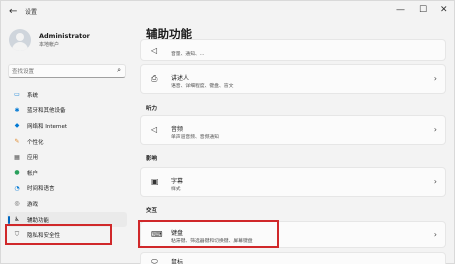 The height and width of the screenshot is (264, 455). I want to click on sidebar-item-network: ◆ 网络和 Internet, so click(67, 126).